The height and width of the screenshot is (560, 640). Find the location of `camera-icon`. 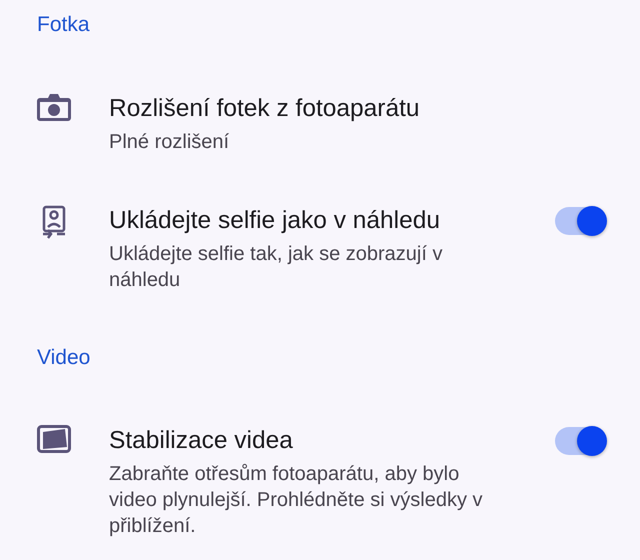

camera-icon is located at coordinates (54, 108).